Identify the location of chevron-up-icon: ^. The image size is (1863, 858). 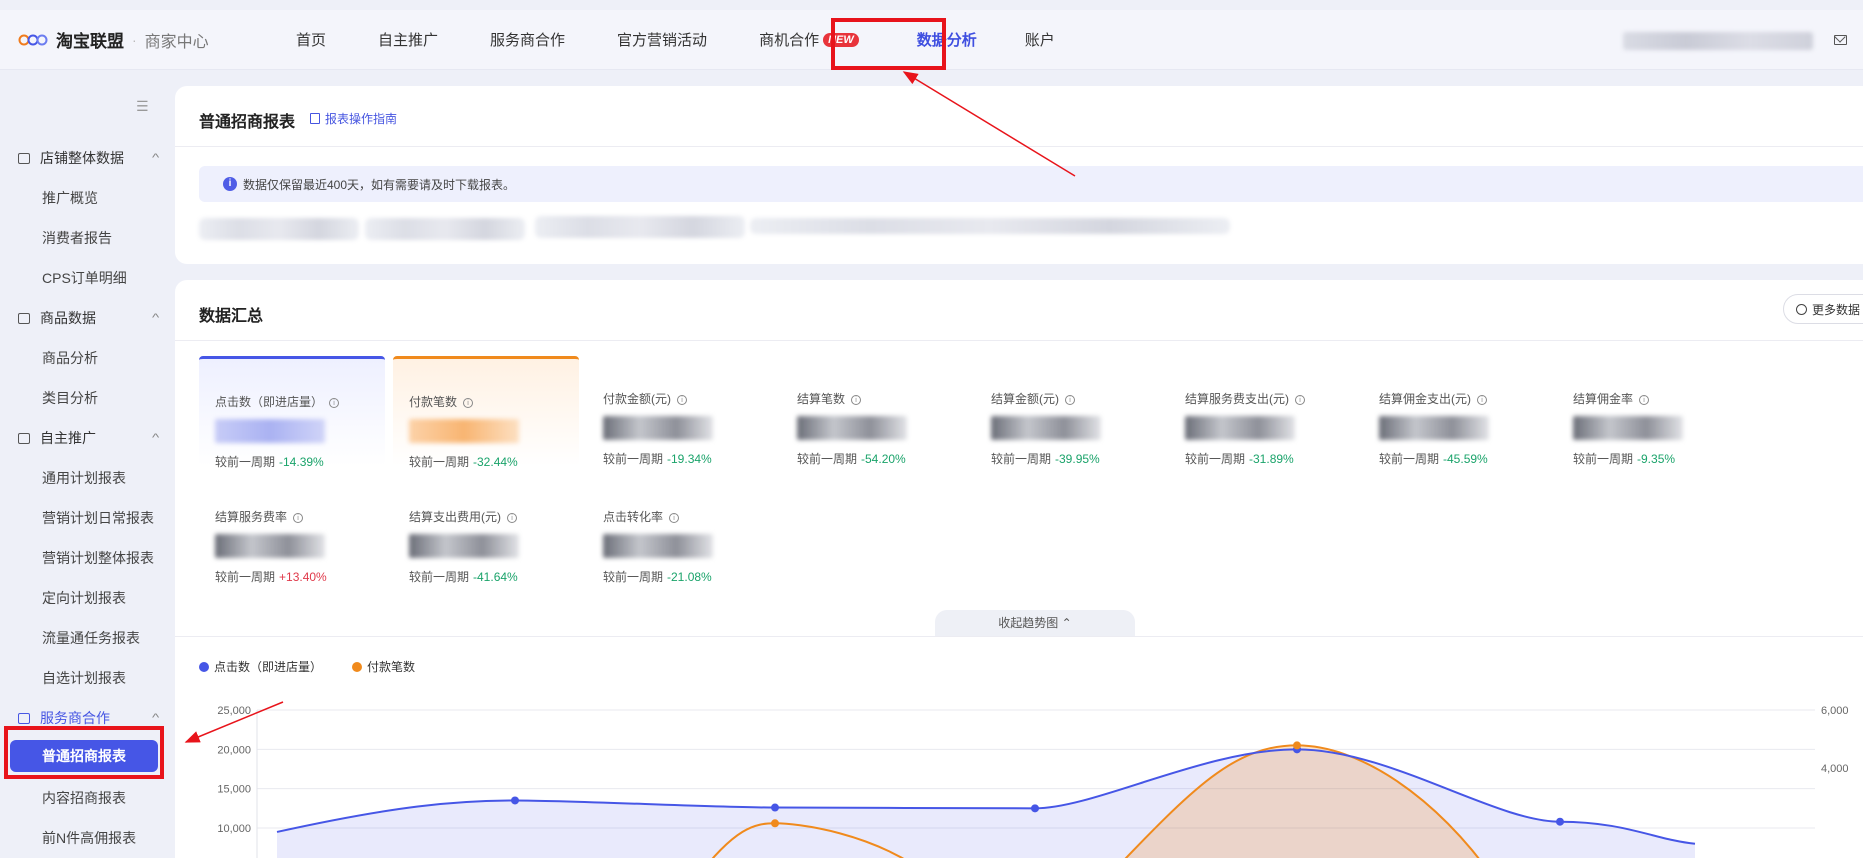
(155, 438).